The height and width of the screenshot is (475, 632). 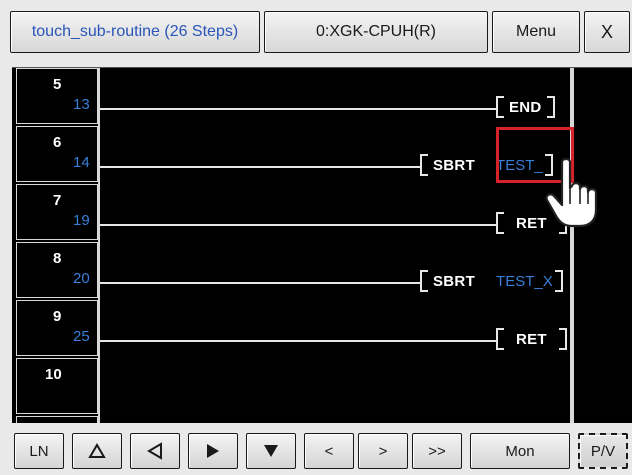 I want to click on rung-step: 19, so click(x=81, y=220).